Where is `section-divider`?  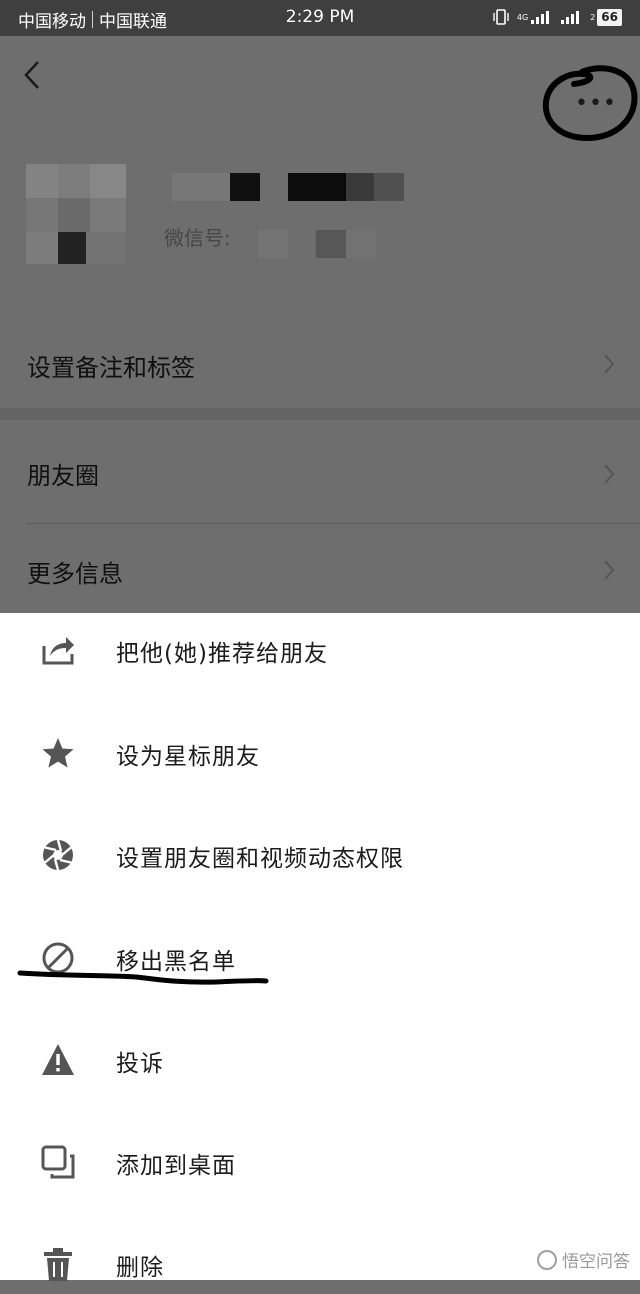
section-divider is located at coordinates (320, 414).